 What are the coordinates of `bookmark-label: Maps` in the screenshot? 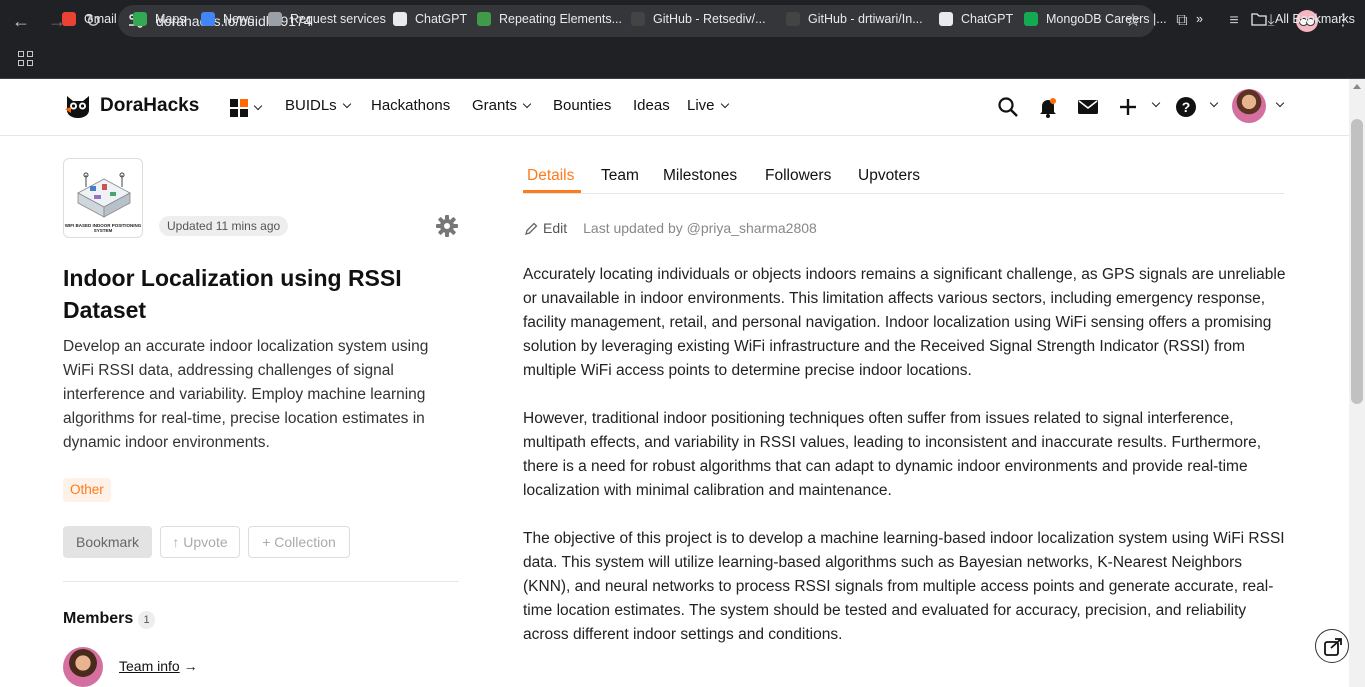 It's located at (170, 19).